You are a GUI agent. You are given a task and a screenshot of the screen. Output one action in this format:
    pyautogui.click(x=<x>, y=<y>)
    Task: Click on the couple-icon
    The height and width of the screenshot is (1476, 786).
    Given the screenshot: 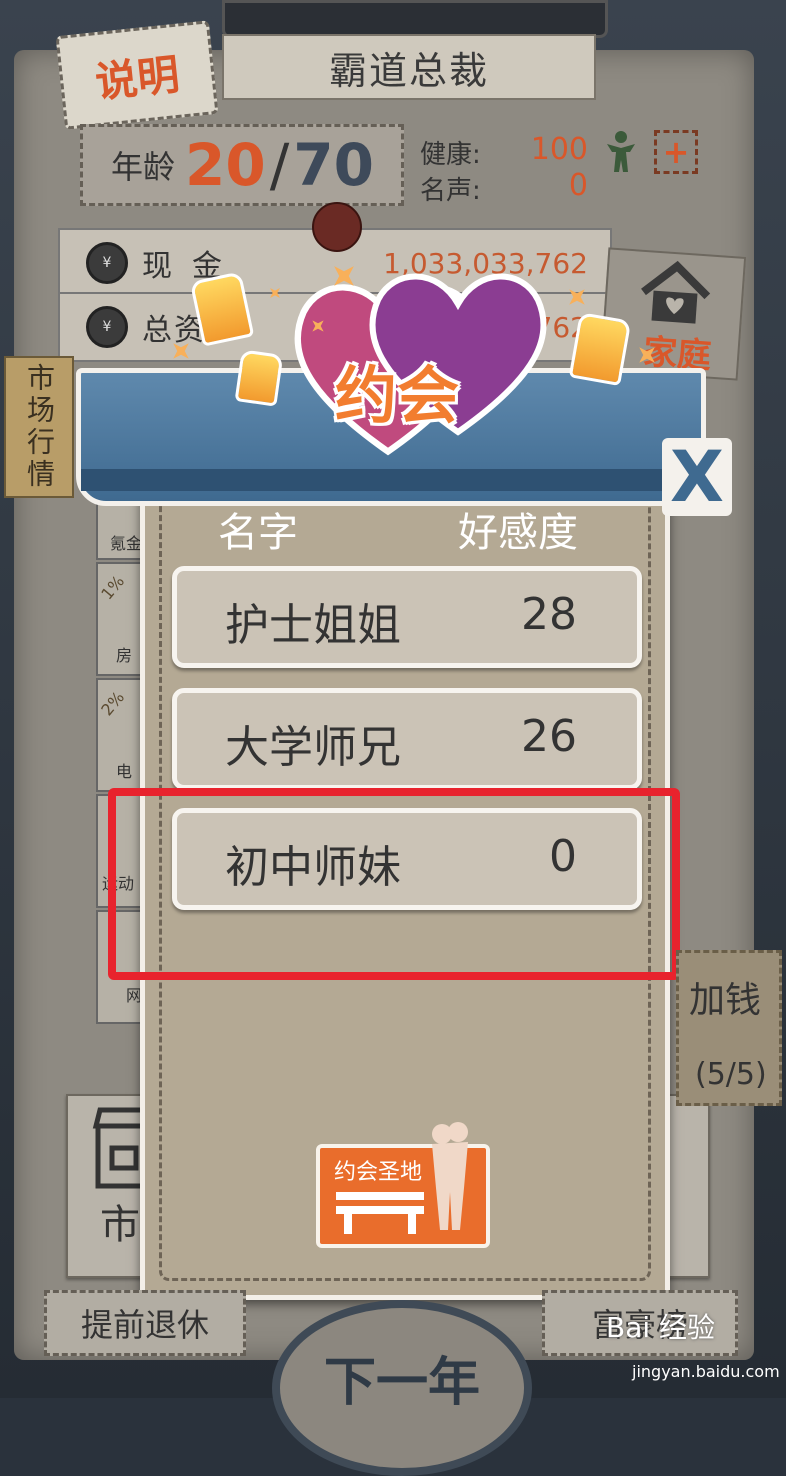 What is the action you would take?
    pyautogui.click(x=450, y=1176)
    